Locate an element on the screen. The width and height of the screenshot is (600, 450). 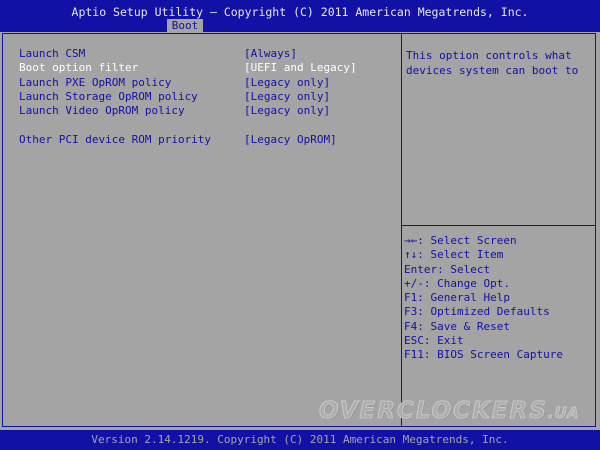
key-general-help: F1: General Help is located at coordinates (457, 298).